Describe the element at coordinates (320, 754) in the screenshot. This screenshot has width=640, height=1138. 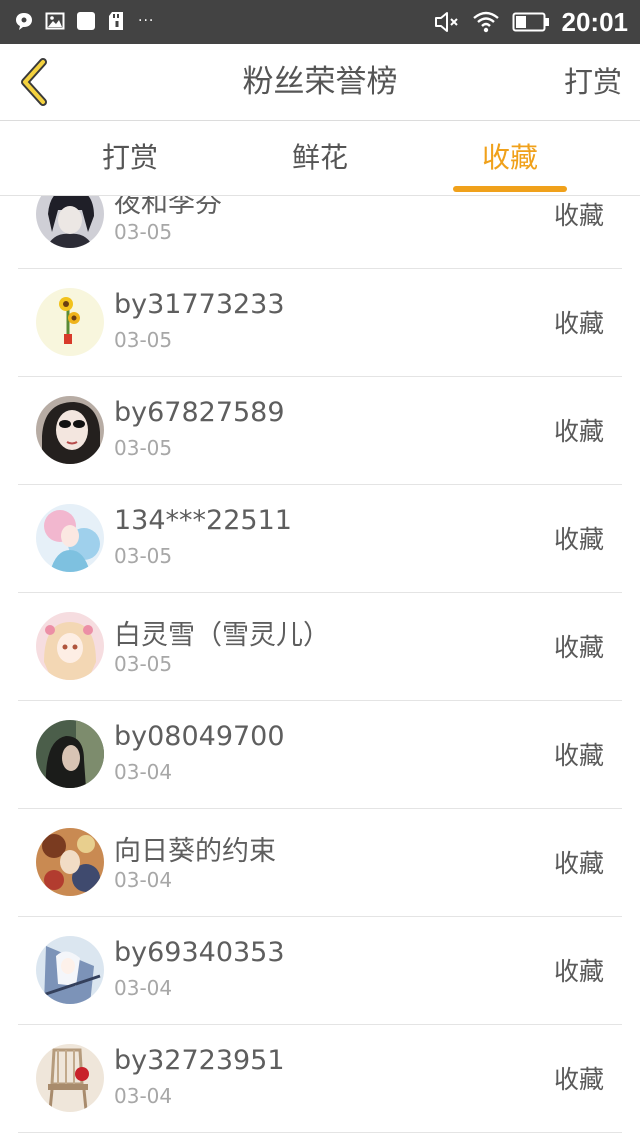
I see `list-item: by08049700 03-04 收藏` at that location.